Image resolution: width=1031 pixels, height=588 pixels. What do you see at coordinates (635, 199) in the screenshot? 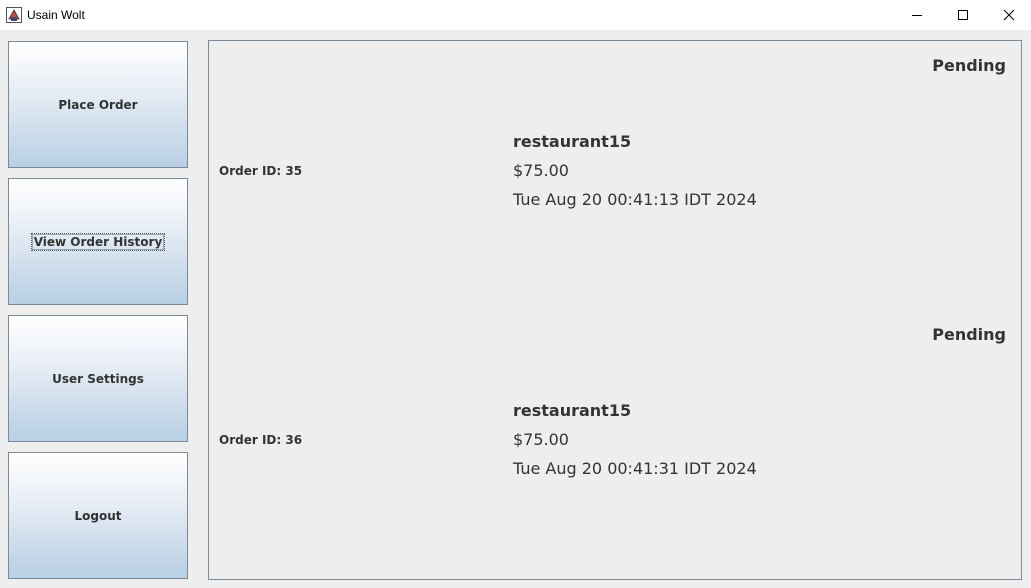
I see `order-date: Tue Aug 20 00:41:13 IDT 2024` at bounding box center [635, 199].